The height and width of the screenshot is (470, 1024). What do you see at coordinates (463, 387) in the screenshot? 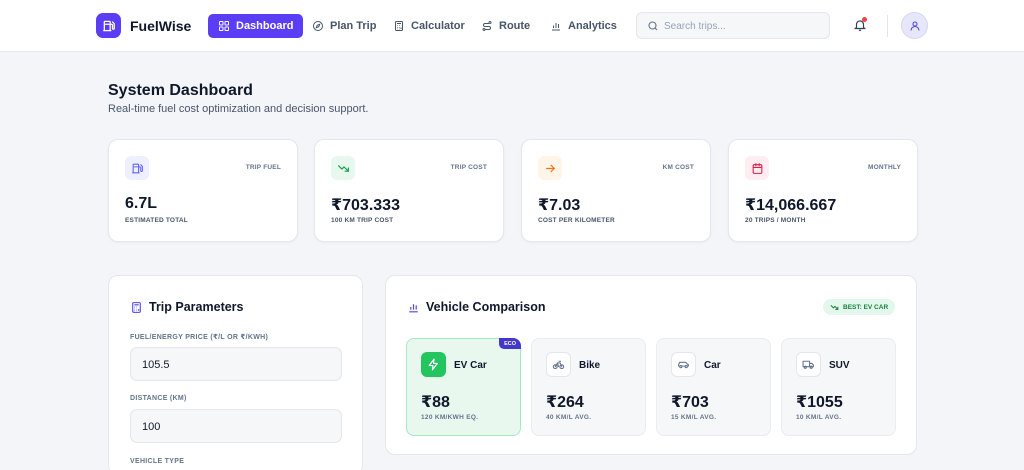
I see `vehicle-card-ev-car: ECO EV Car ₹88 120 KM/KWH EQ.` at bounding box center [463, 387].